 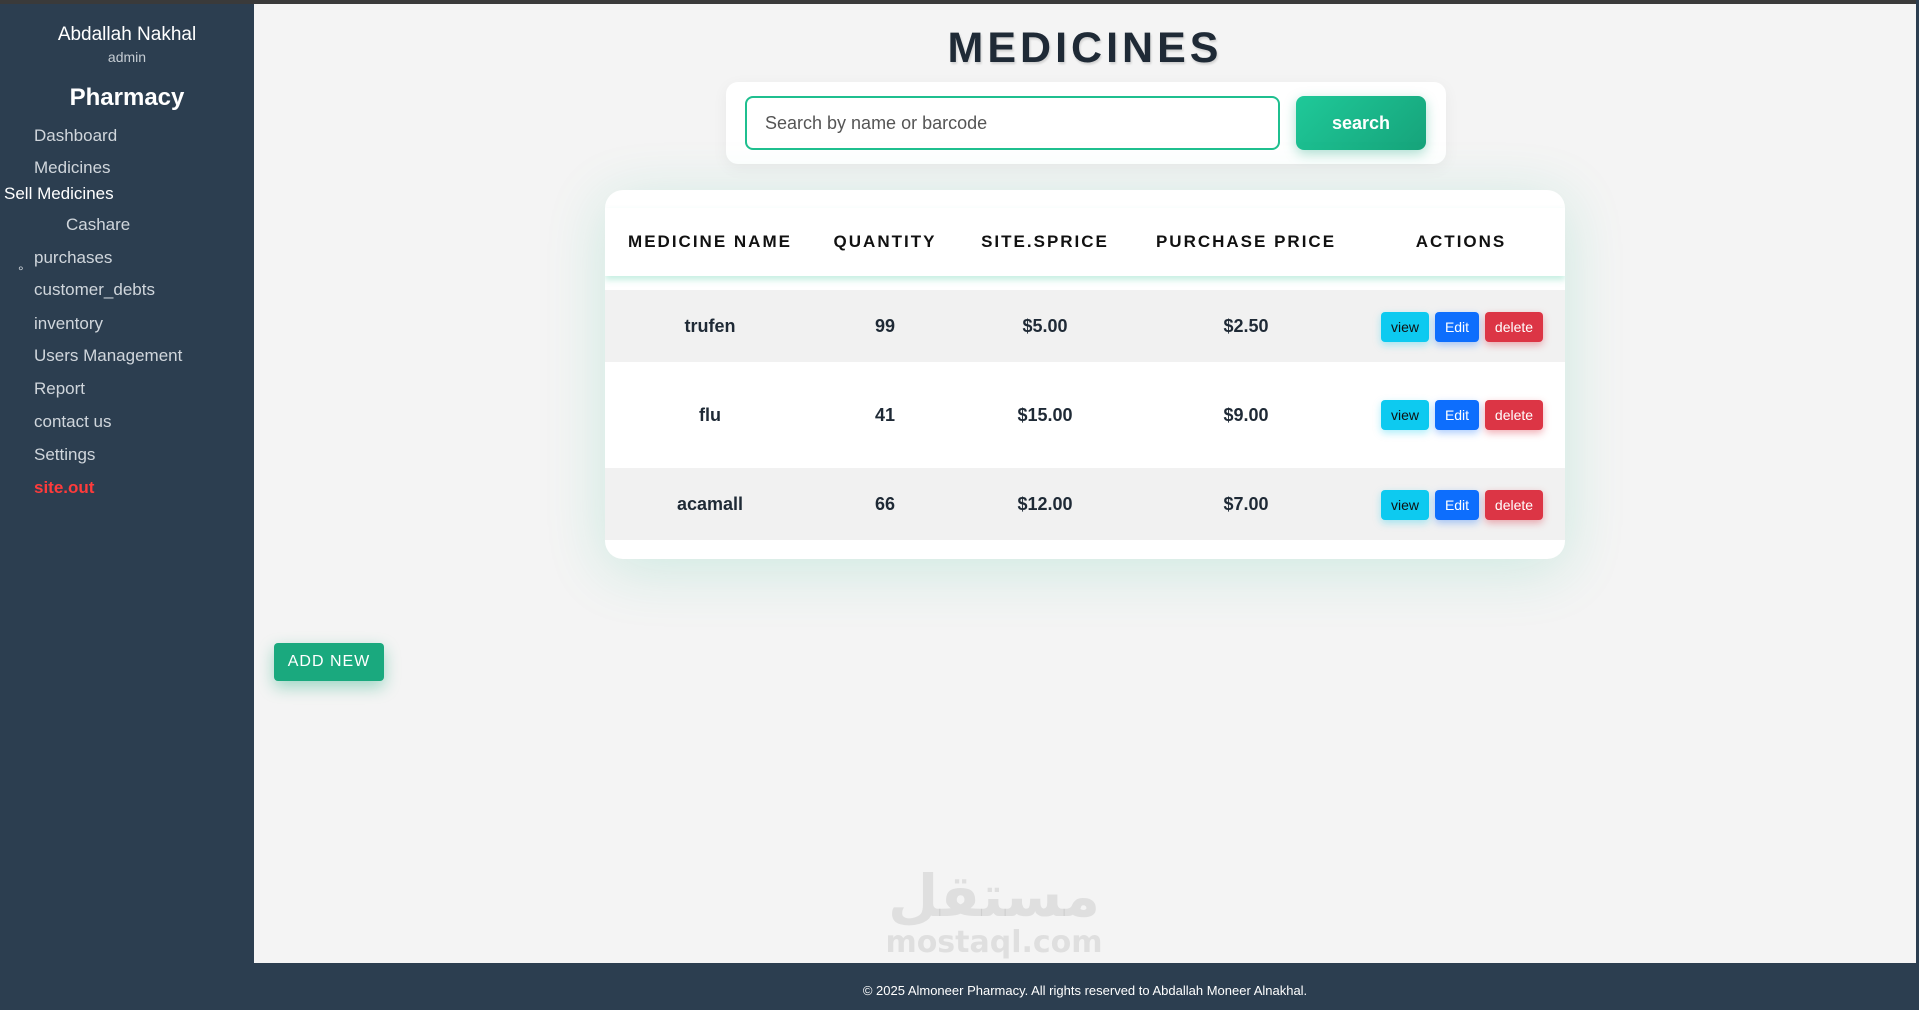 I want to click on cell-purchase-price: $2.50, so click(x=1246, y=326).